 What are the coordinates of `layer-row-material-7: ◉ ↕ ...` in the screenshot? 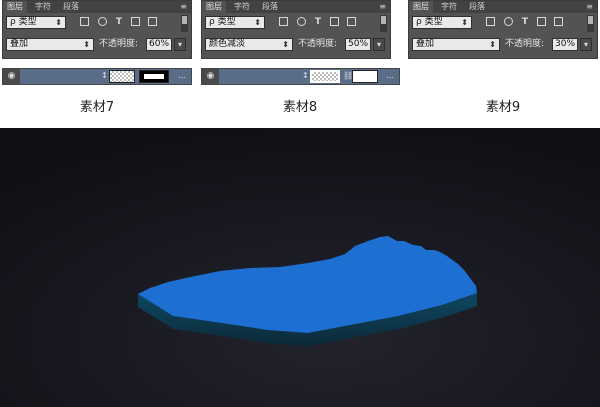 It's located at (97, 76).